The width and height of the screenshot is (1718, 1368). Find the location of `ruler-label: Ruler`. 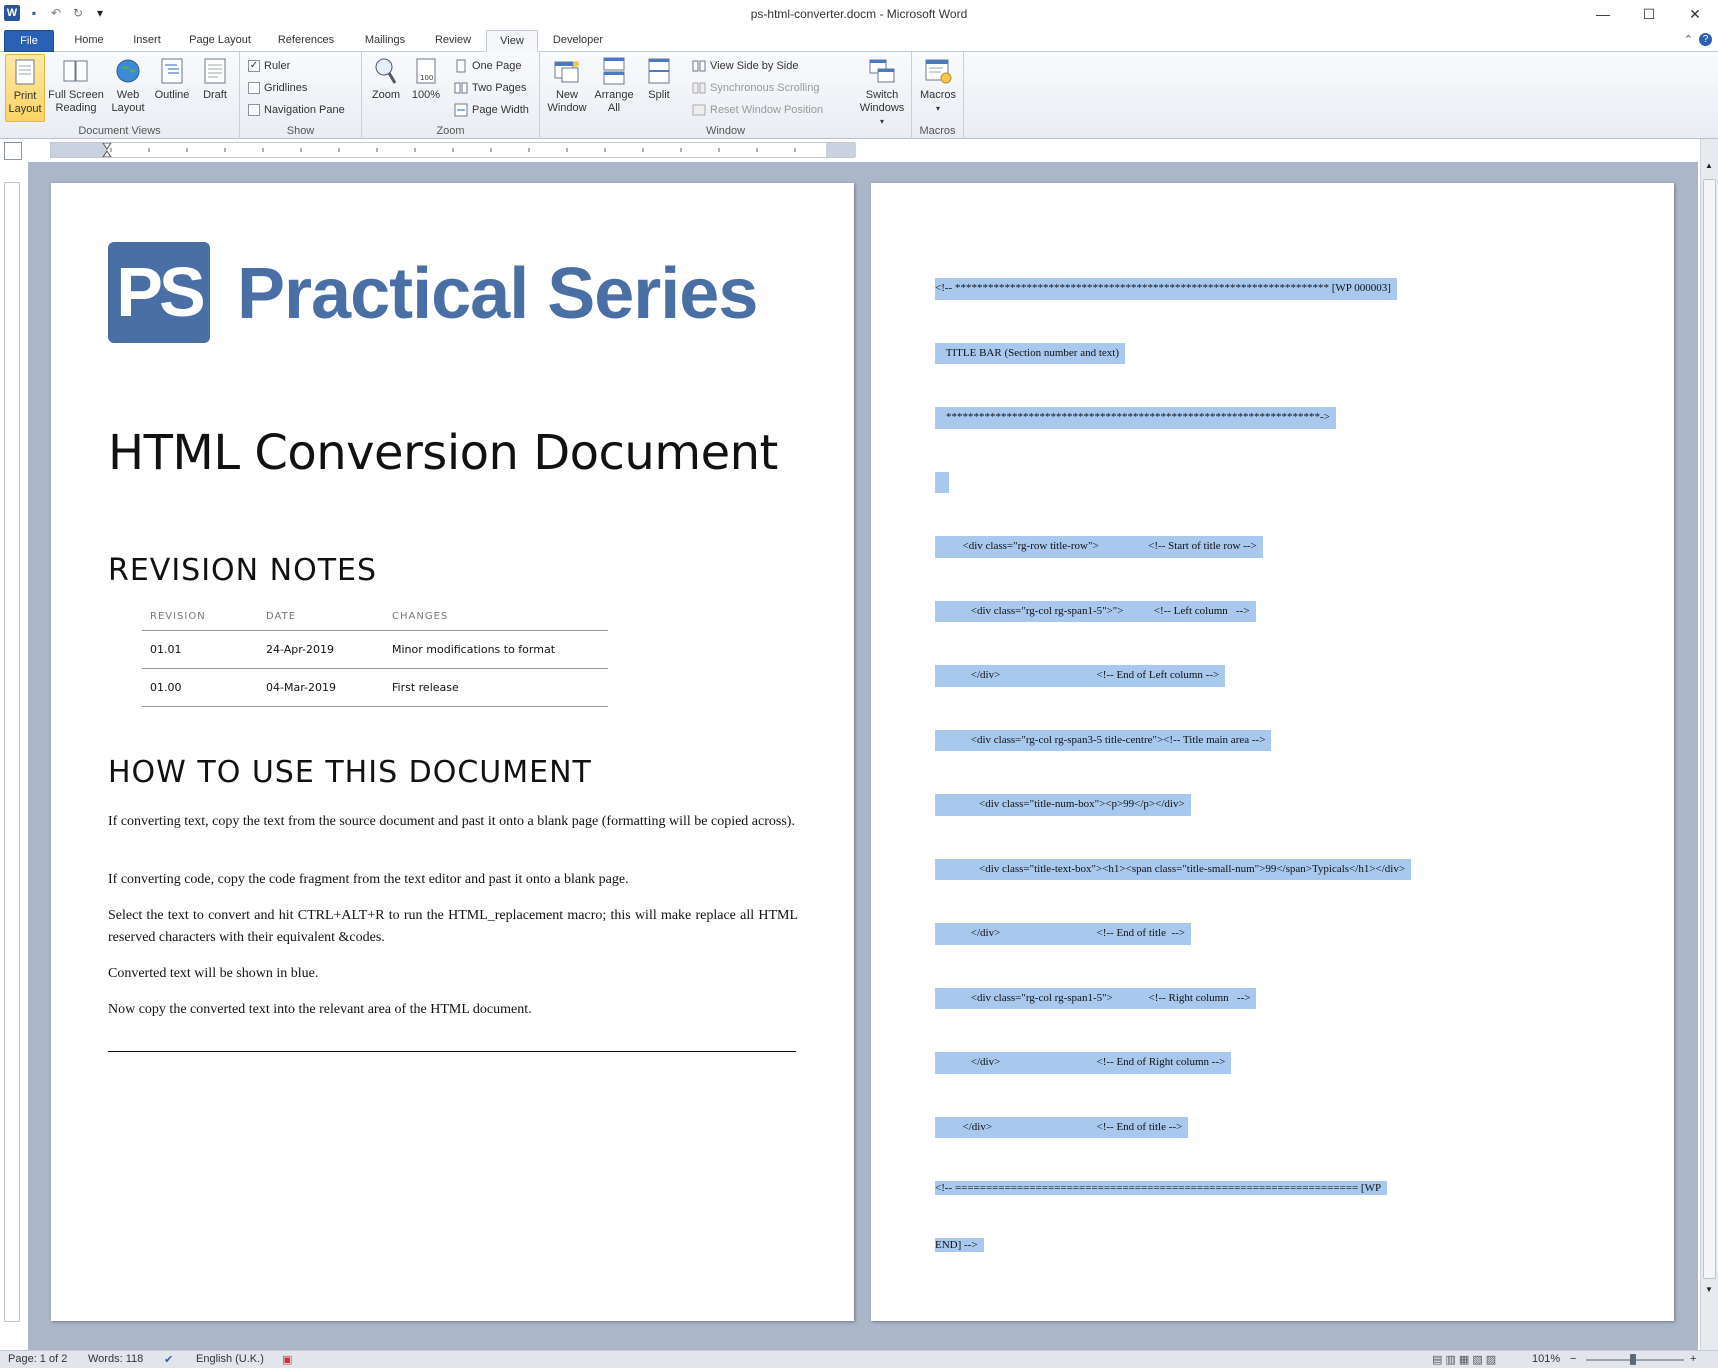

ruler-label: Ruler is located at coordinates (277, 66).